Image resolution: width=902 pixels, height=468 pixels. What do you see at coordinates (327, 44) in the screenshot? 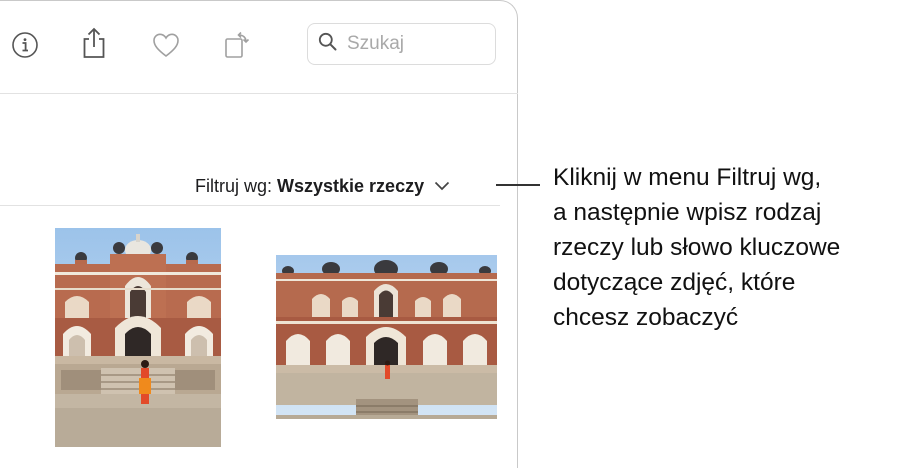
I see `magnifying-glass-icon` at bounding box center [327, 44].